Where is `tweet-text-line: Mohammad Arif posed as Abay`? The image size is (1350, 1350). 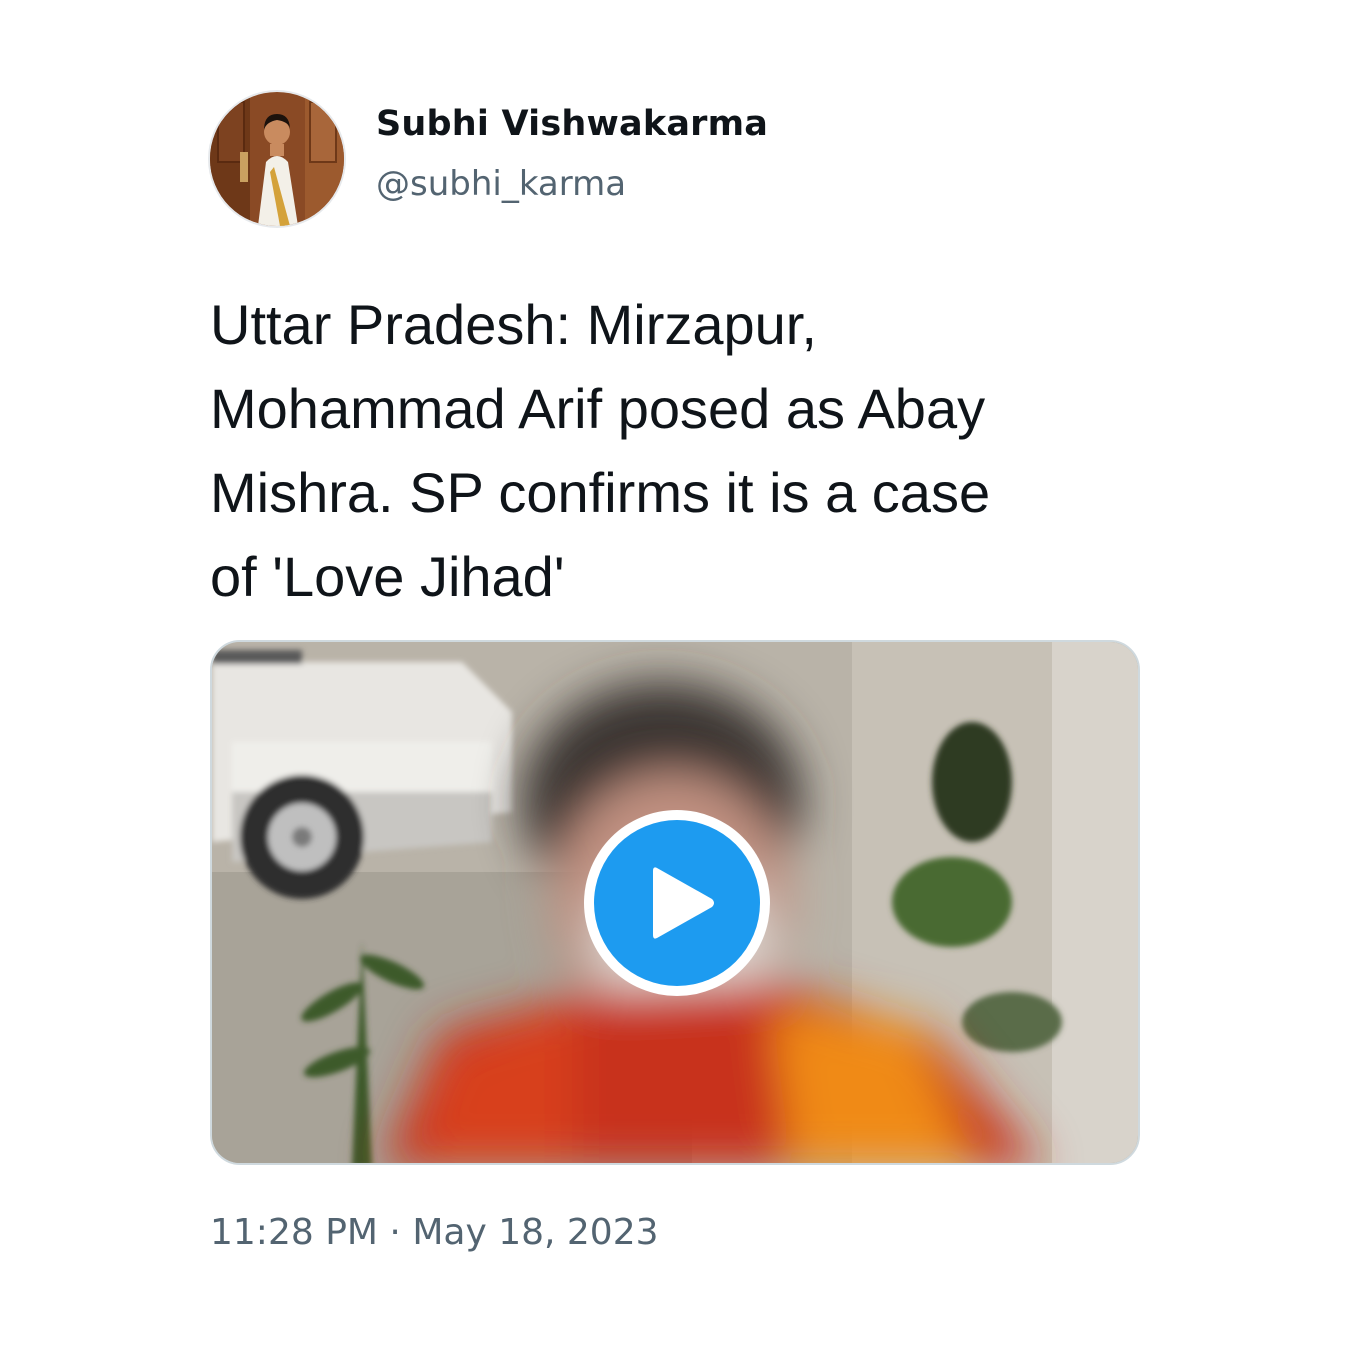 tweet-text-line: Mohammad Arif posed as Abay is located at coordinates (598, 408).